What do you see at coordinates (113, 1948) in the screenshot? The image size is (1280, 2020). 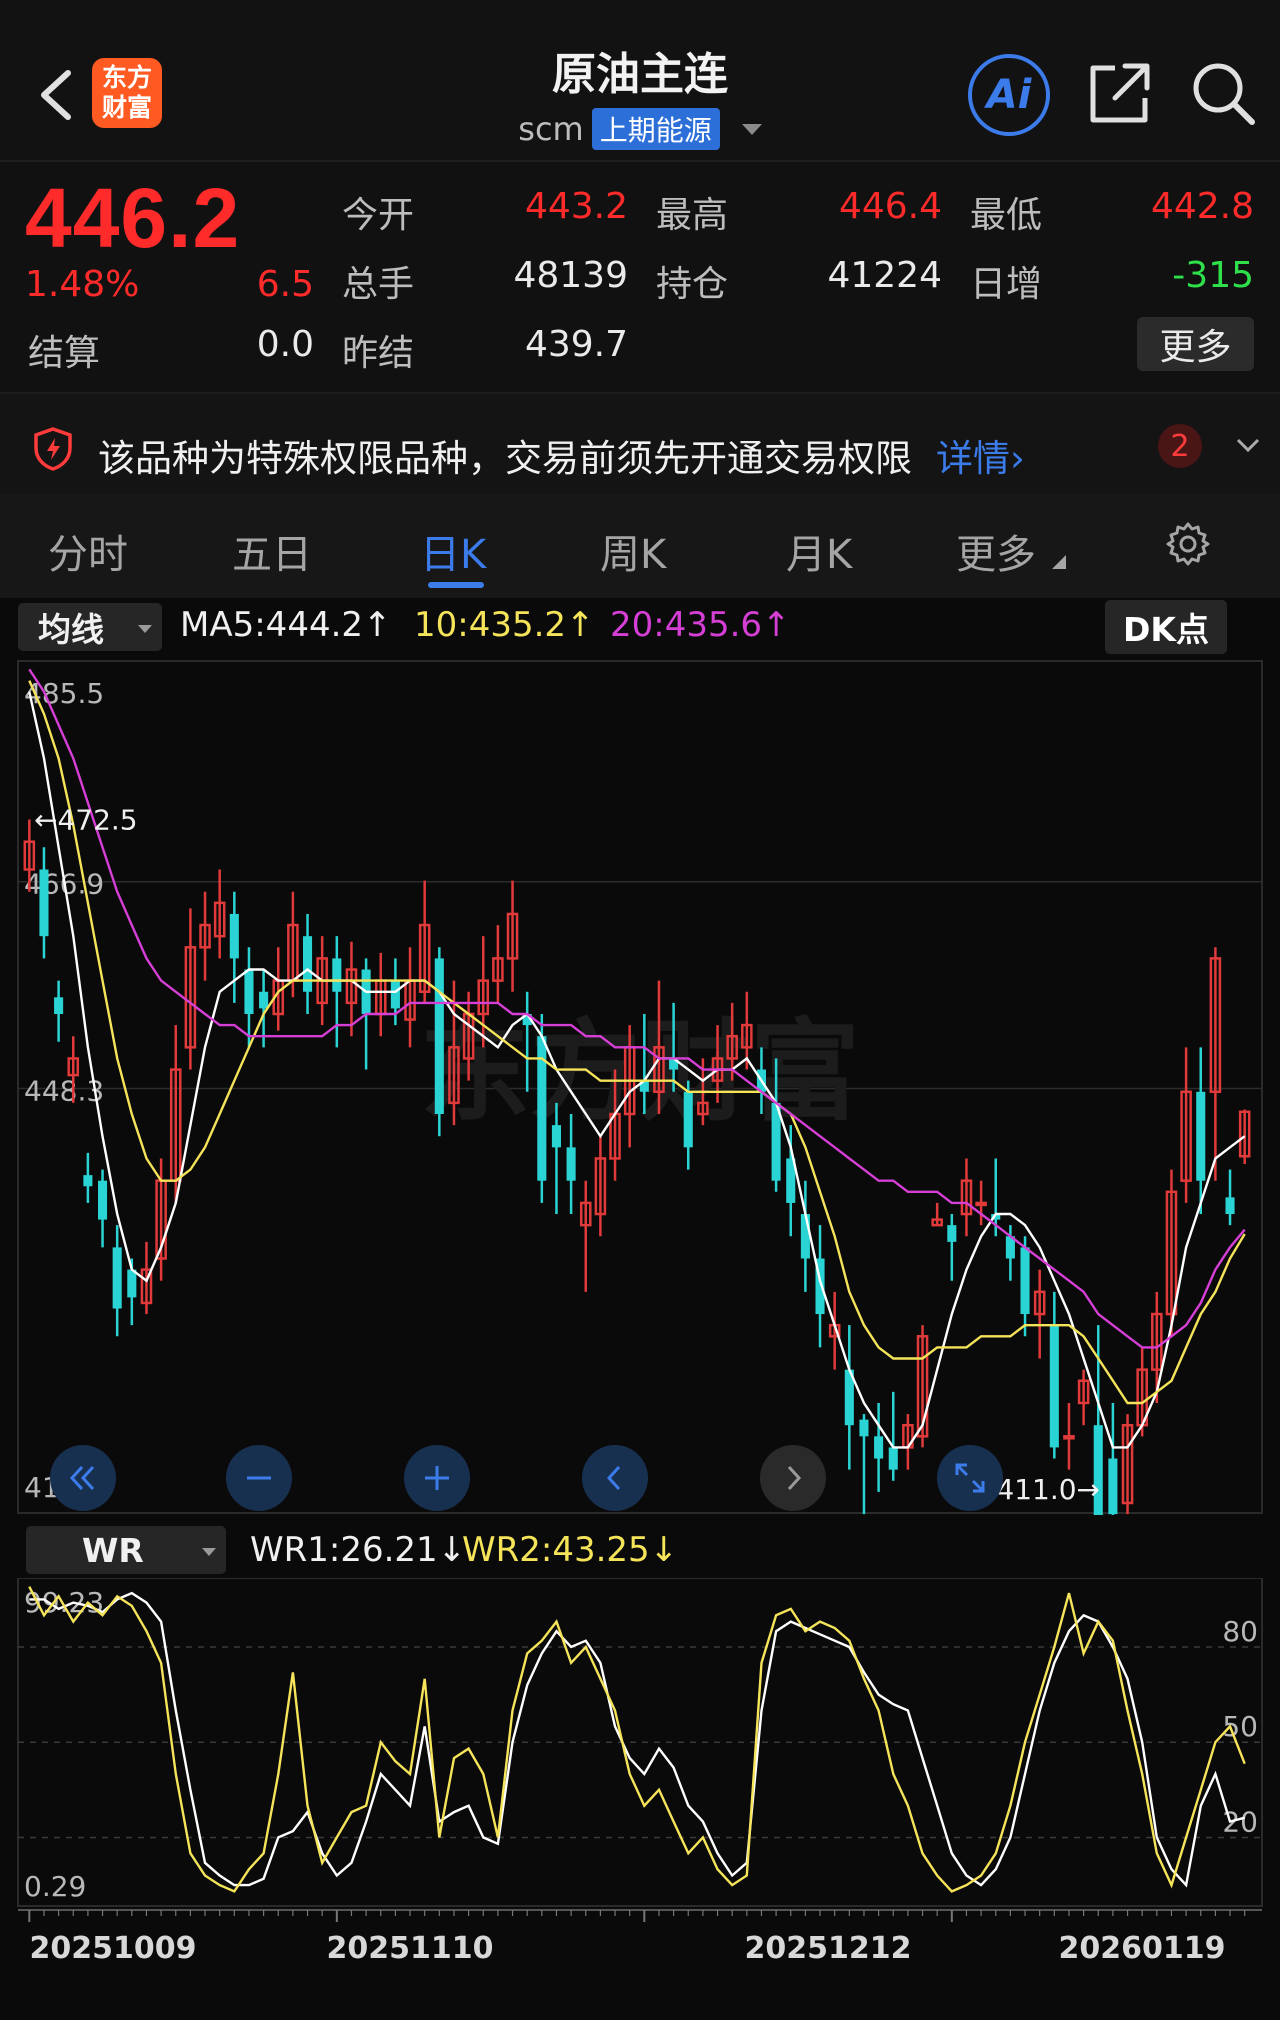 I see `x-tick-label: 20251009` at bounding box center [113, 1948].